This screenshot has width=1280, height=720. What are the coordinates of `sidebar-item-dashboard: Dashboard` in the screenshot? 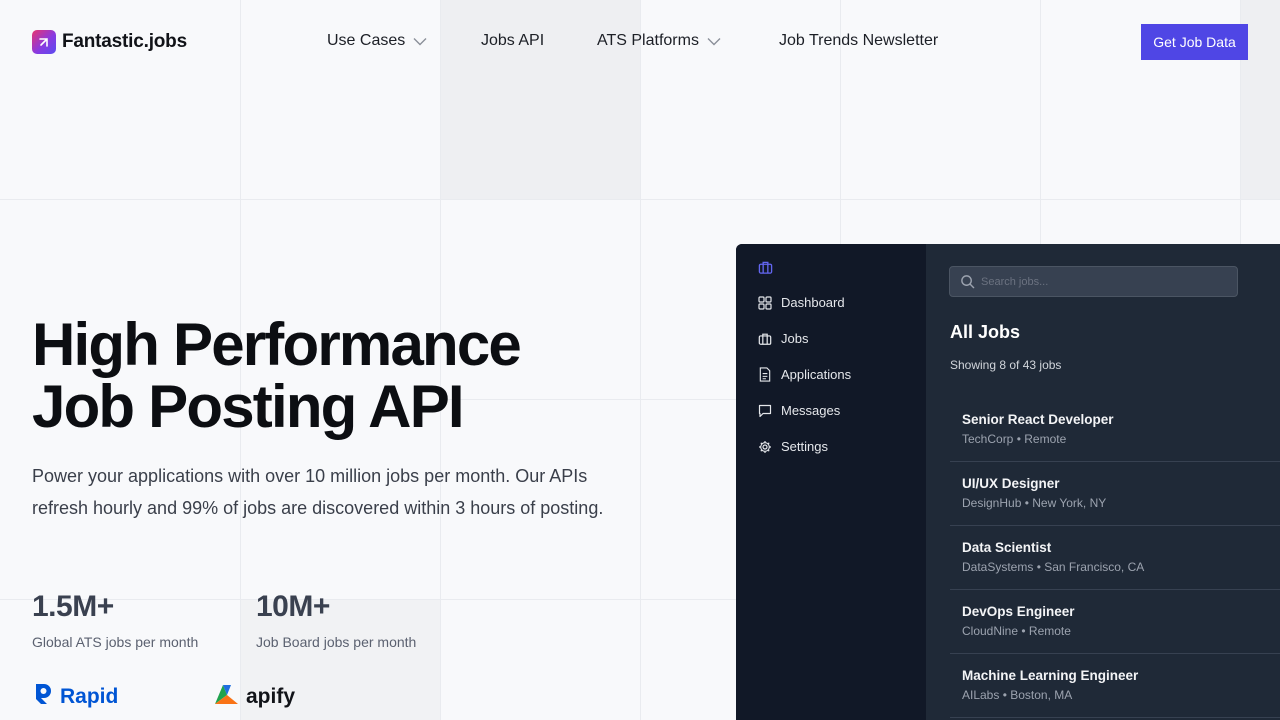 It's located at (801, 302).